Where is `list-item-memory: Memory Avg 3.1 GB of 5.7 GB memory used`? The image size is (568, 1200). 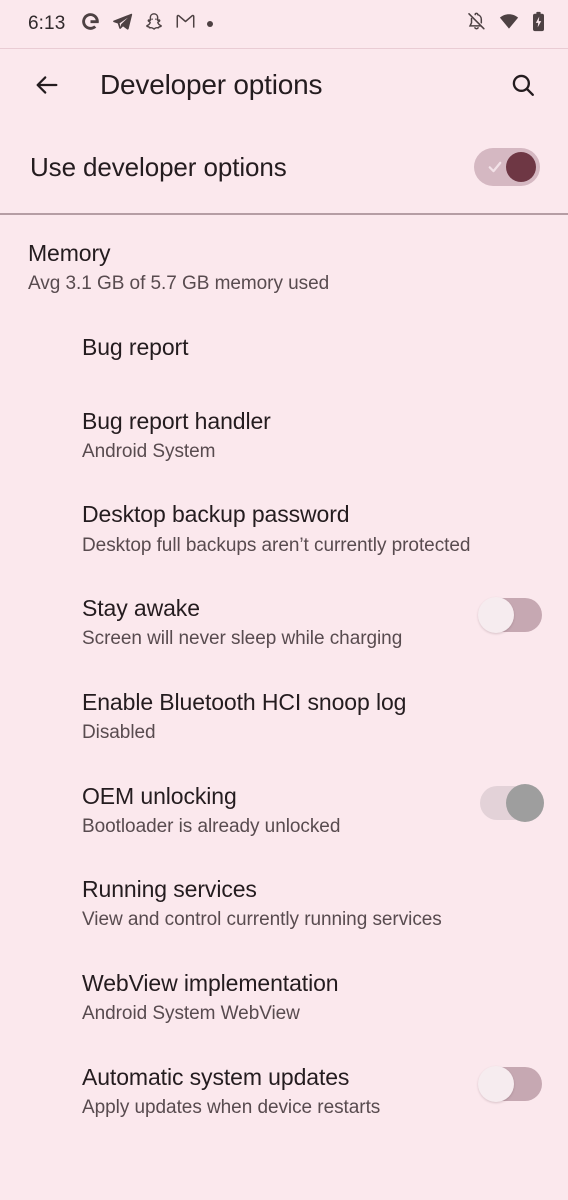 list-item-memory: Memory Avg 3.1 GB of 5.7 GB memory used is located at coordinates (284, 268).